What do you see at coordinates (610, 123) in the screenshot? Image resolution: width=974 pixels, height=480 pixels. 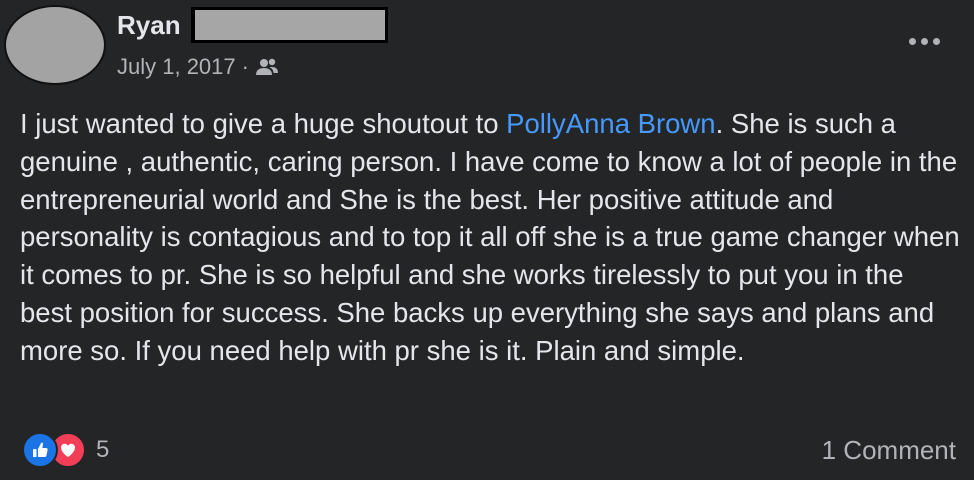 I see `mention-link: PollyAnna Brown` at bounding box center [610, 123].